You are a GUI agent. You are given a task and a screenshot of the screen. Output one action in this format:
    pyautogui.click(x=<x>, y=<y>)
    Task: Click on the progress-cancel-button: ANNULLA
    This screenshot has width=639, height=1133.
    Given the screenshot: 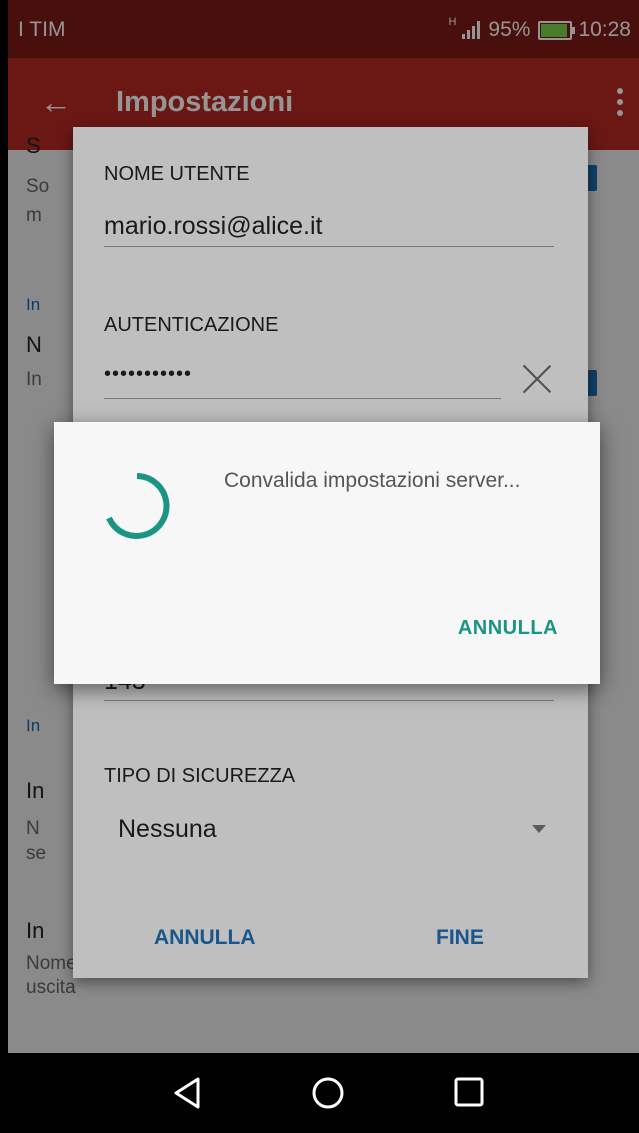 What is the action you would take?
    pyautogui.click(x=508, y=628)
    